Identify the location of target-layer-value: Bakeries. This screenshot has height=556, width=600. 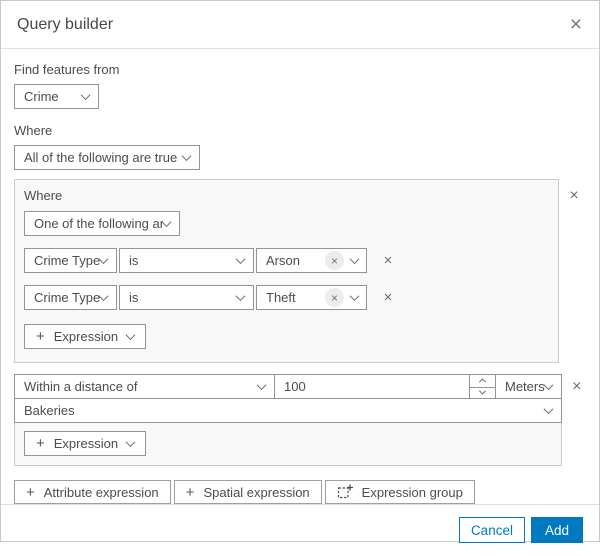
(49, 410).